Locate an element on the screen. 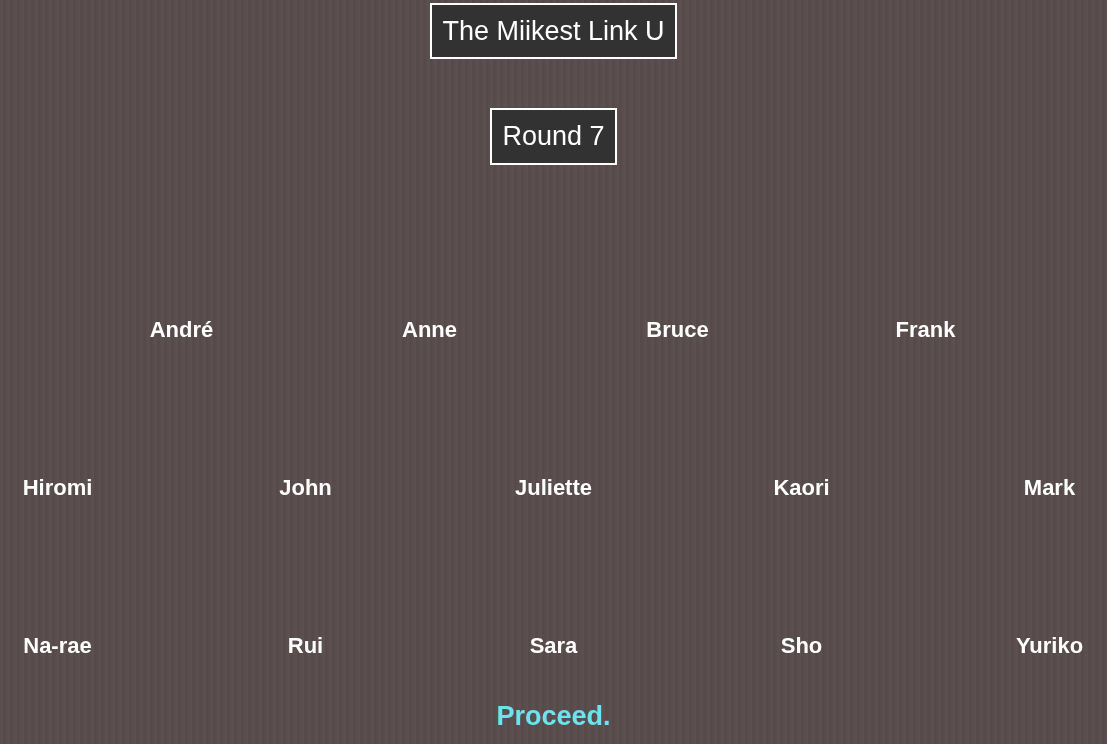 This screenshot has width=1107, height=744. round-label: Round 7 is located at coordinates (553, 136).